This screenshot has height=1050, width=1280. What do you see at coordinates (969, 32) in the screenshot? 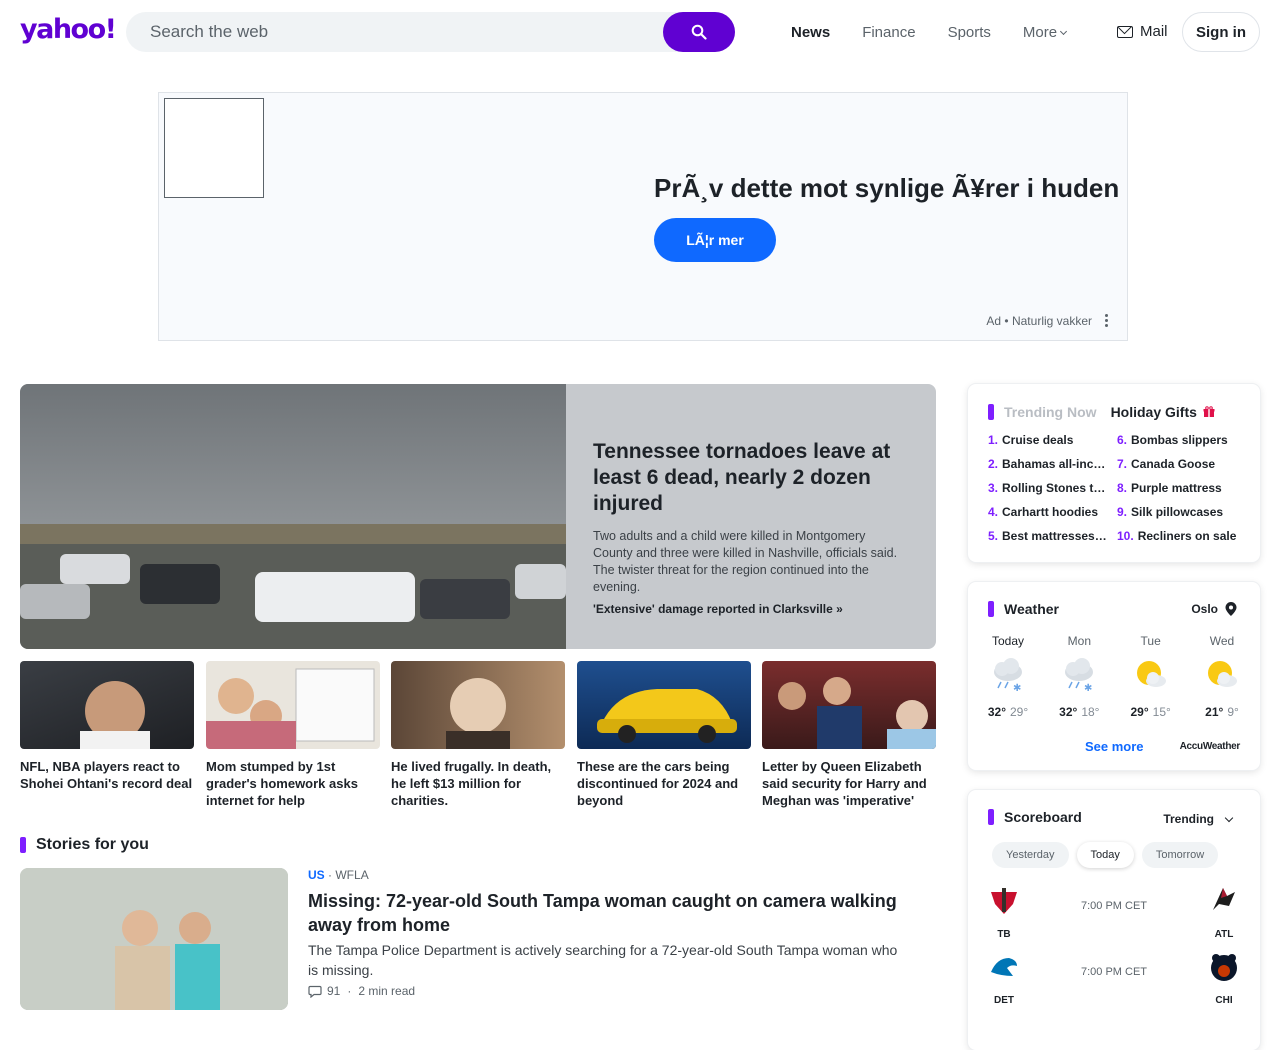
I see `nav-sports: Sports` at bounding box center [969, 32].